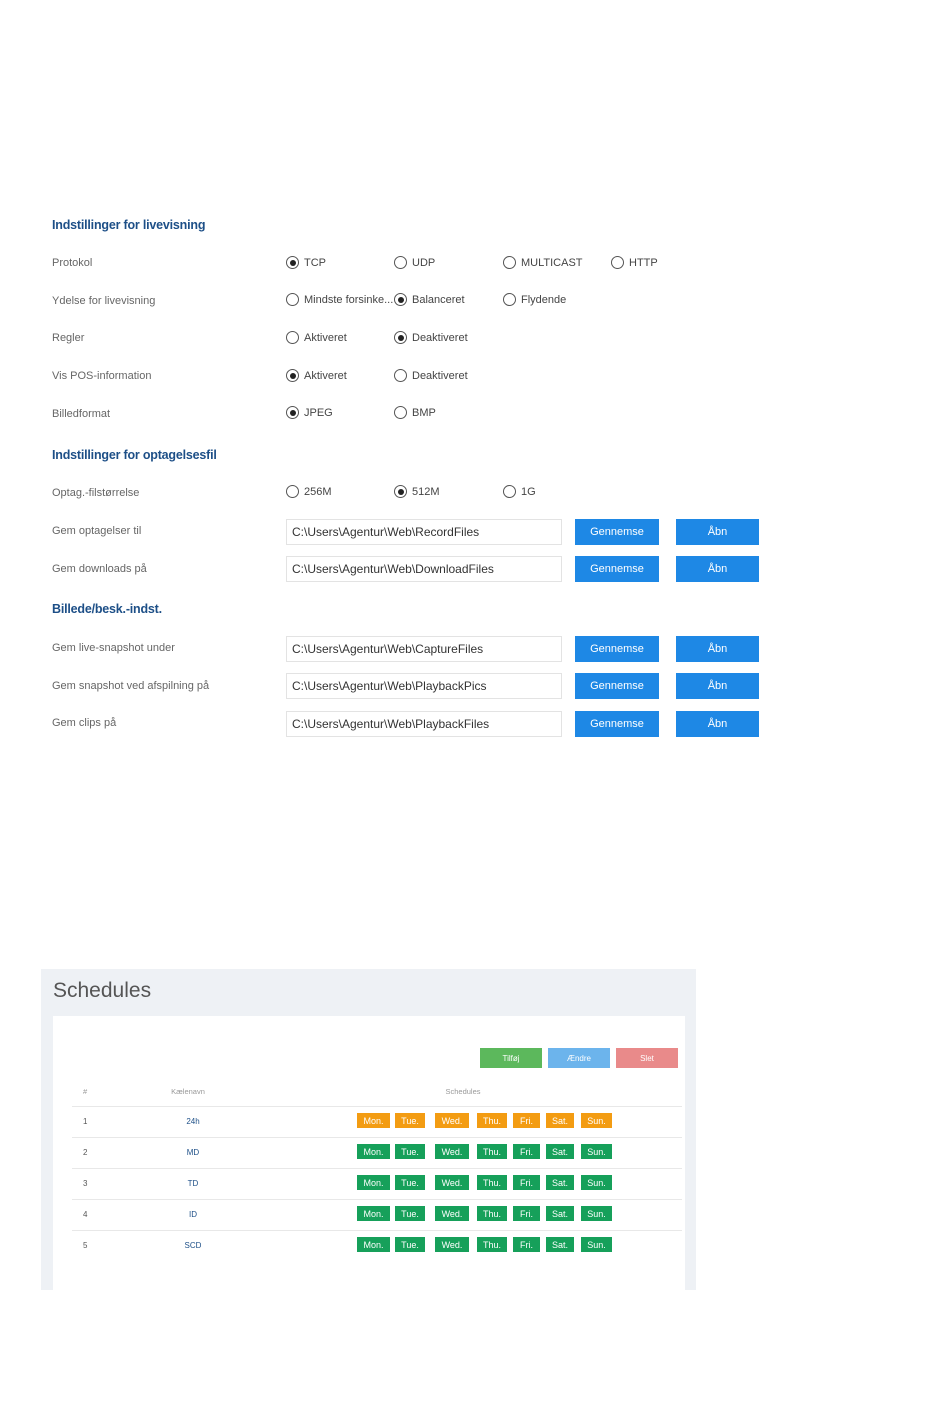 This screenshot has width=950, height=1409. I want to click on table-row: 4 ID Mon. Tue. Wed. Thu. Fri. Sat. Sun., so click(377, 1214).